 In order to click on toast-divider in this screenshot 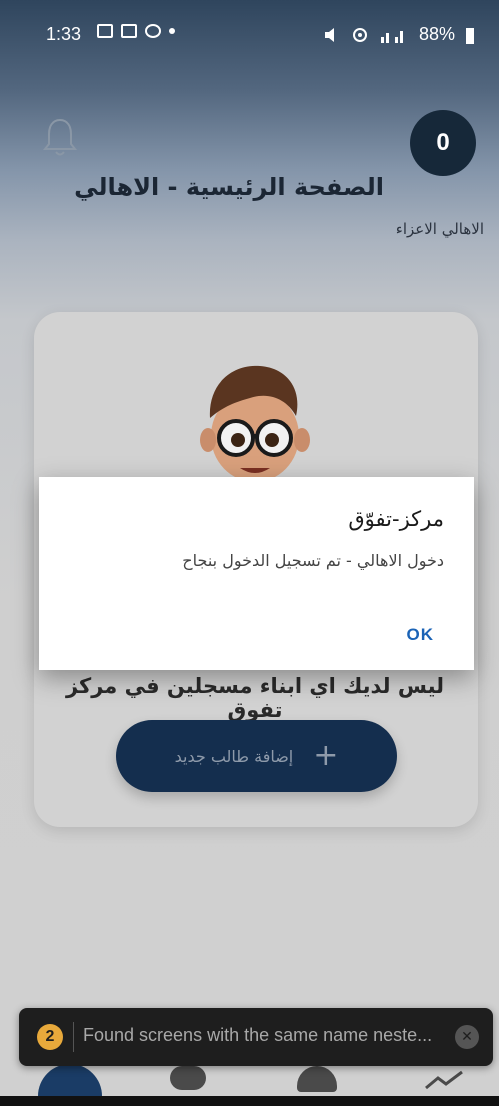, I will do `click(73, 1037)`.